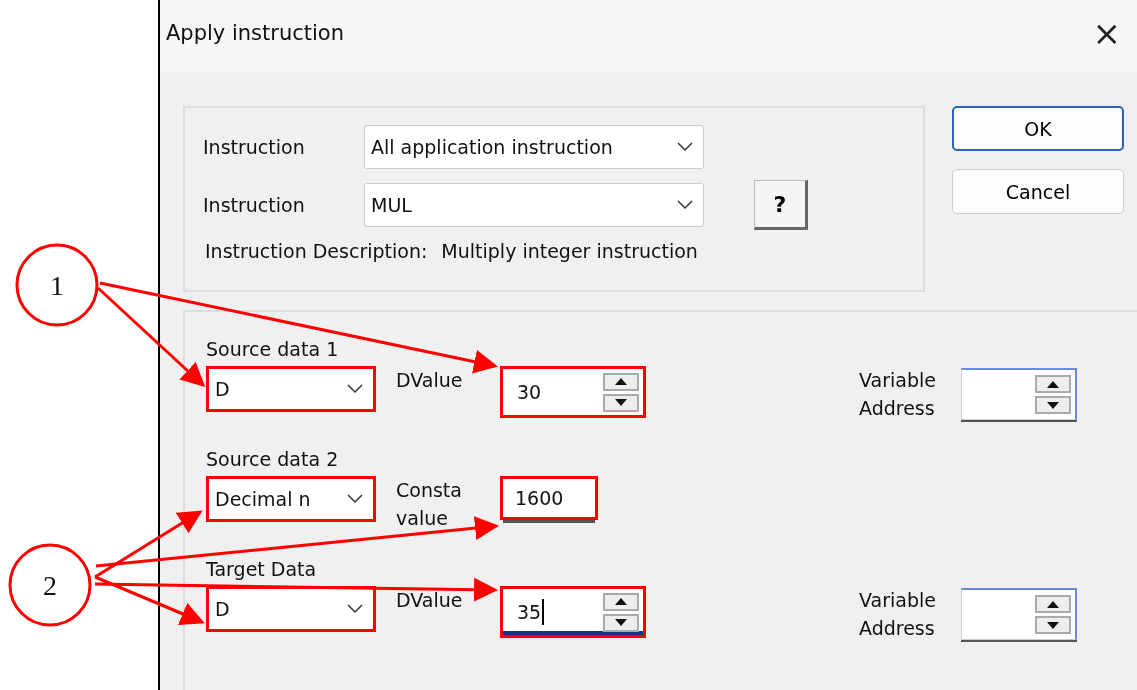  I want to click on dialog-button: OK, so click(1038, 128).